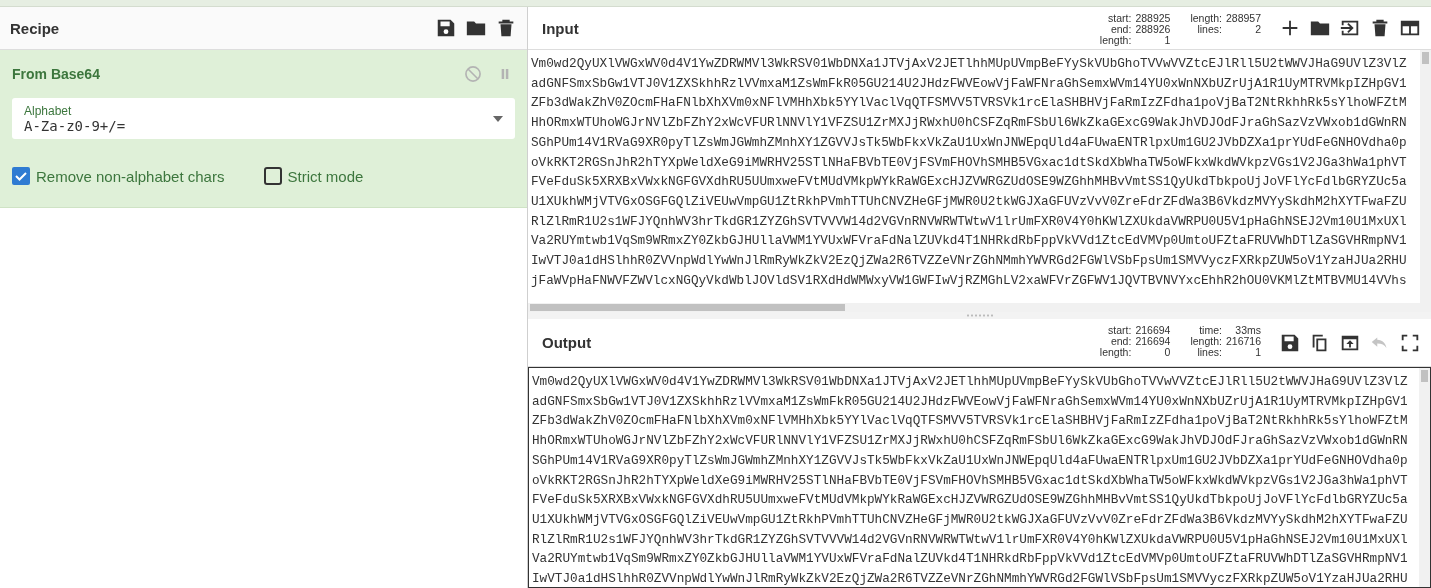  Describe the element at coordinates (567, 342) in the screenshot. I see `panel-title: Output` at that location.